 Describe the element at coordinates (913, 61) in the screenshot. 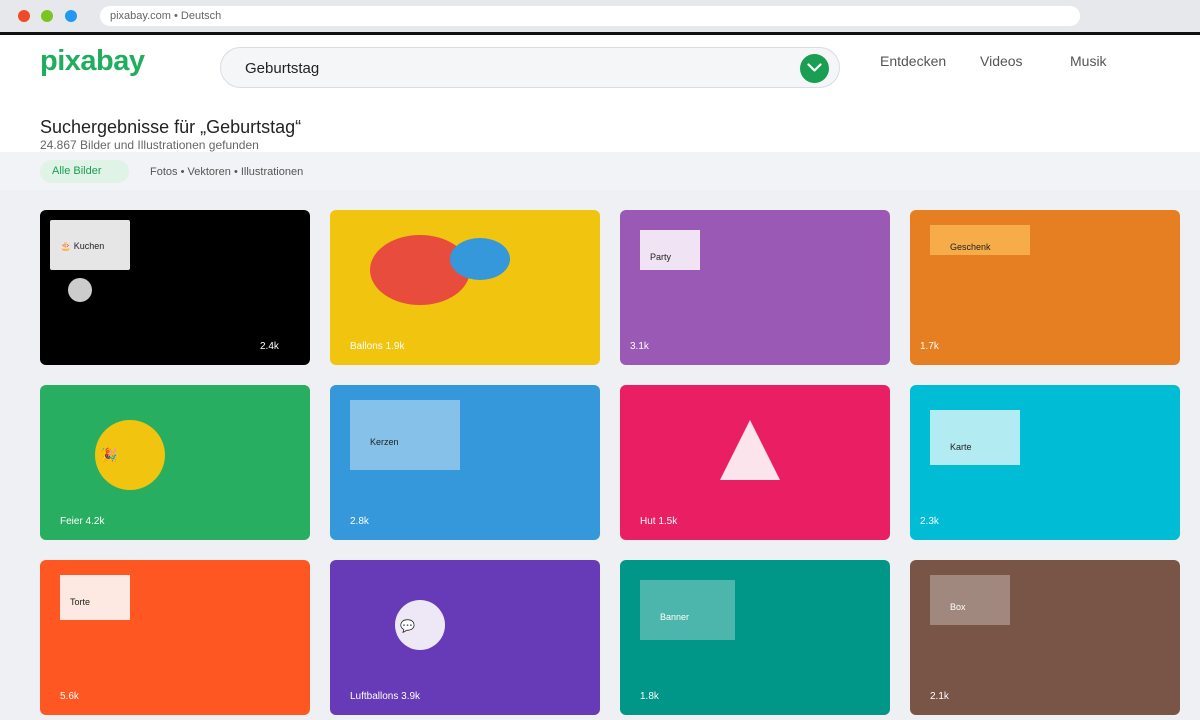

I see `nav-entdecken: Entdecken` at that location.